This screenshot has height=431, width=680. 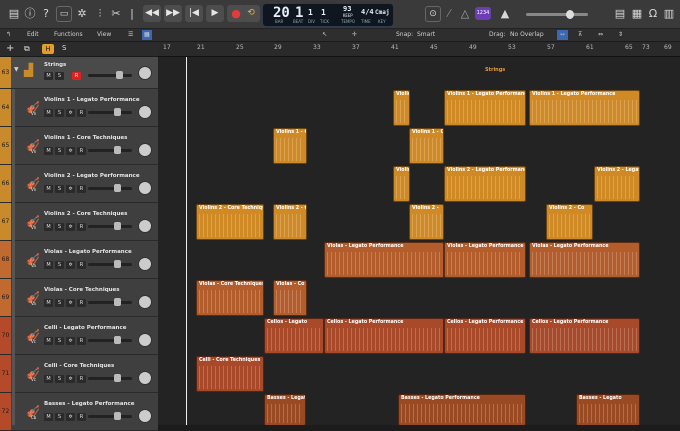 What do you see at coordinates (290, 298) in the screenshot?
I see `region-vct: Violas - Co` at bounding box center [290, 298].